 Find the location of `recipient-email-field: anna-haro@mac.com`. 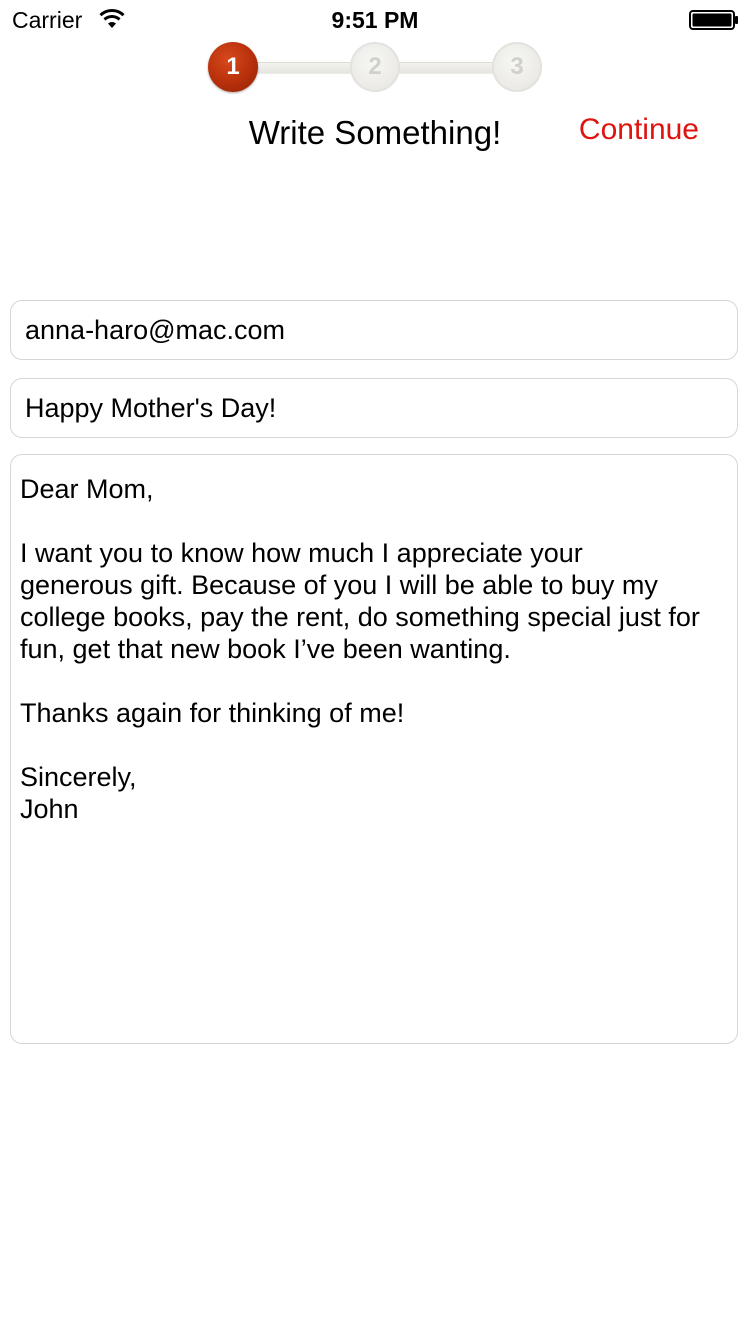

recipient-email-field: anna-haro@mac.com is located at coordinates (374, 330).